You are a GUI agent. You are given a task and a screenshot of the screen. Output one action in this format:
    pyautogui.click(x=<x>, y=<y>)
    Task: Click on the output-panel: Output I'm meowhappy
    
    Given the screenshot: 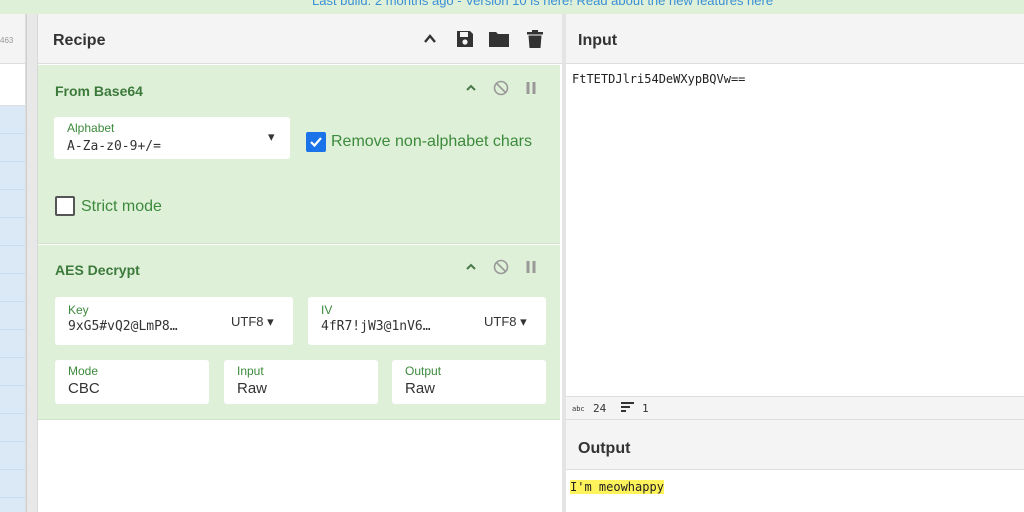 What is the action you would take?
    pyautogui.click(x=795, y=466)
    